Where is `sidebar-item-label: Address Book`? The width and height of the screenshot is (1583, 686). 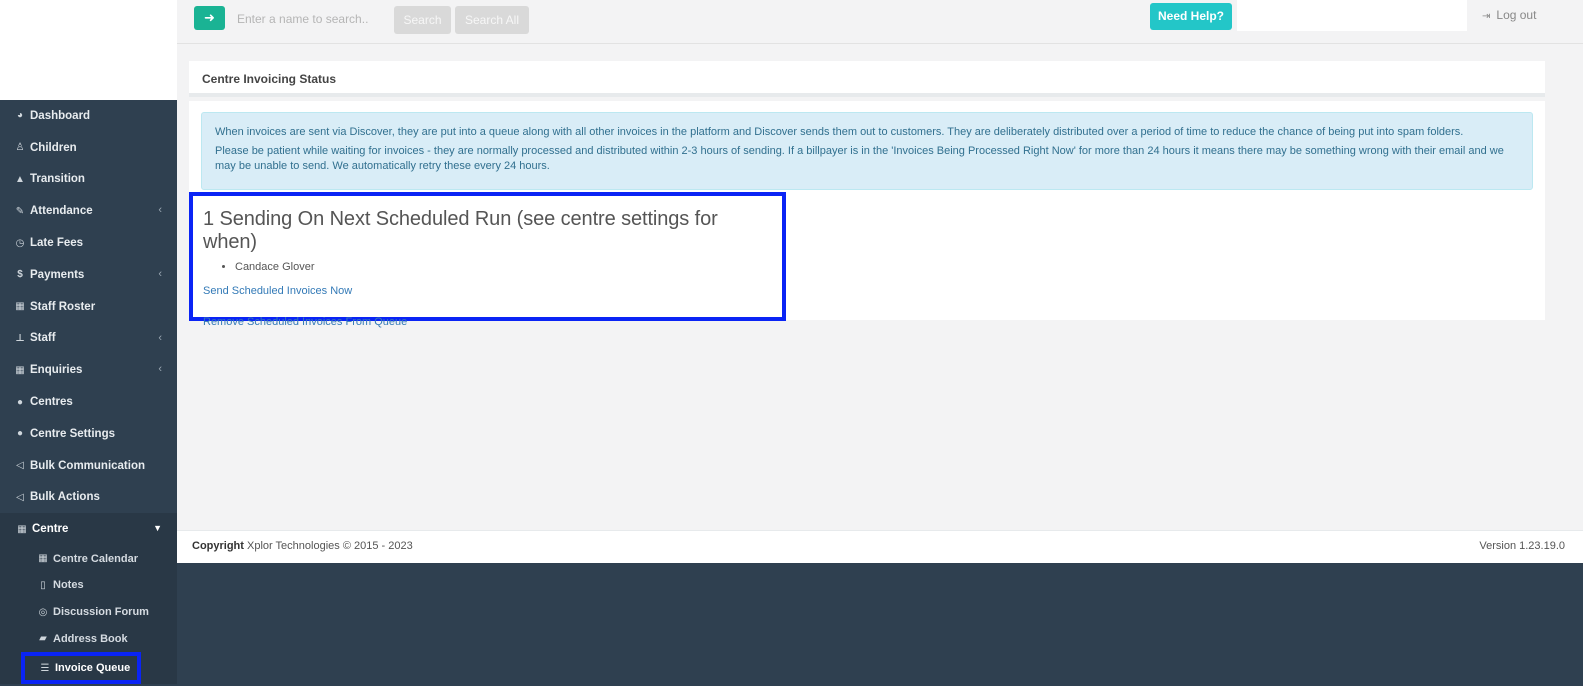 sidebar-item-label: Address Book is located at coordinates (90, 638).